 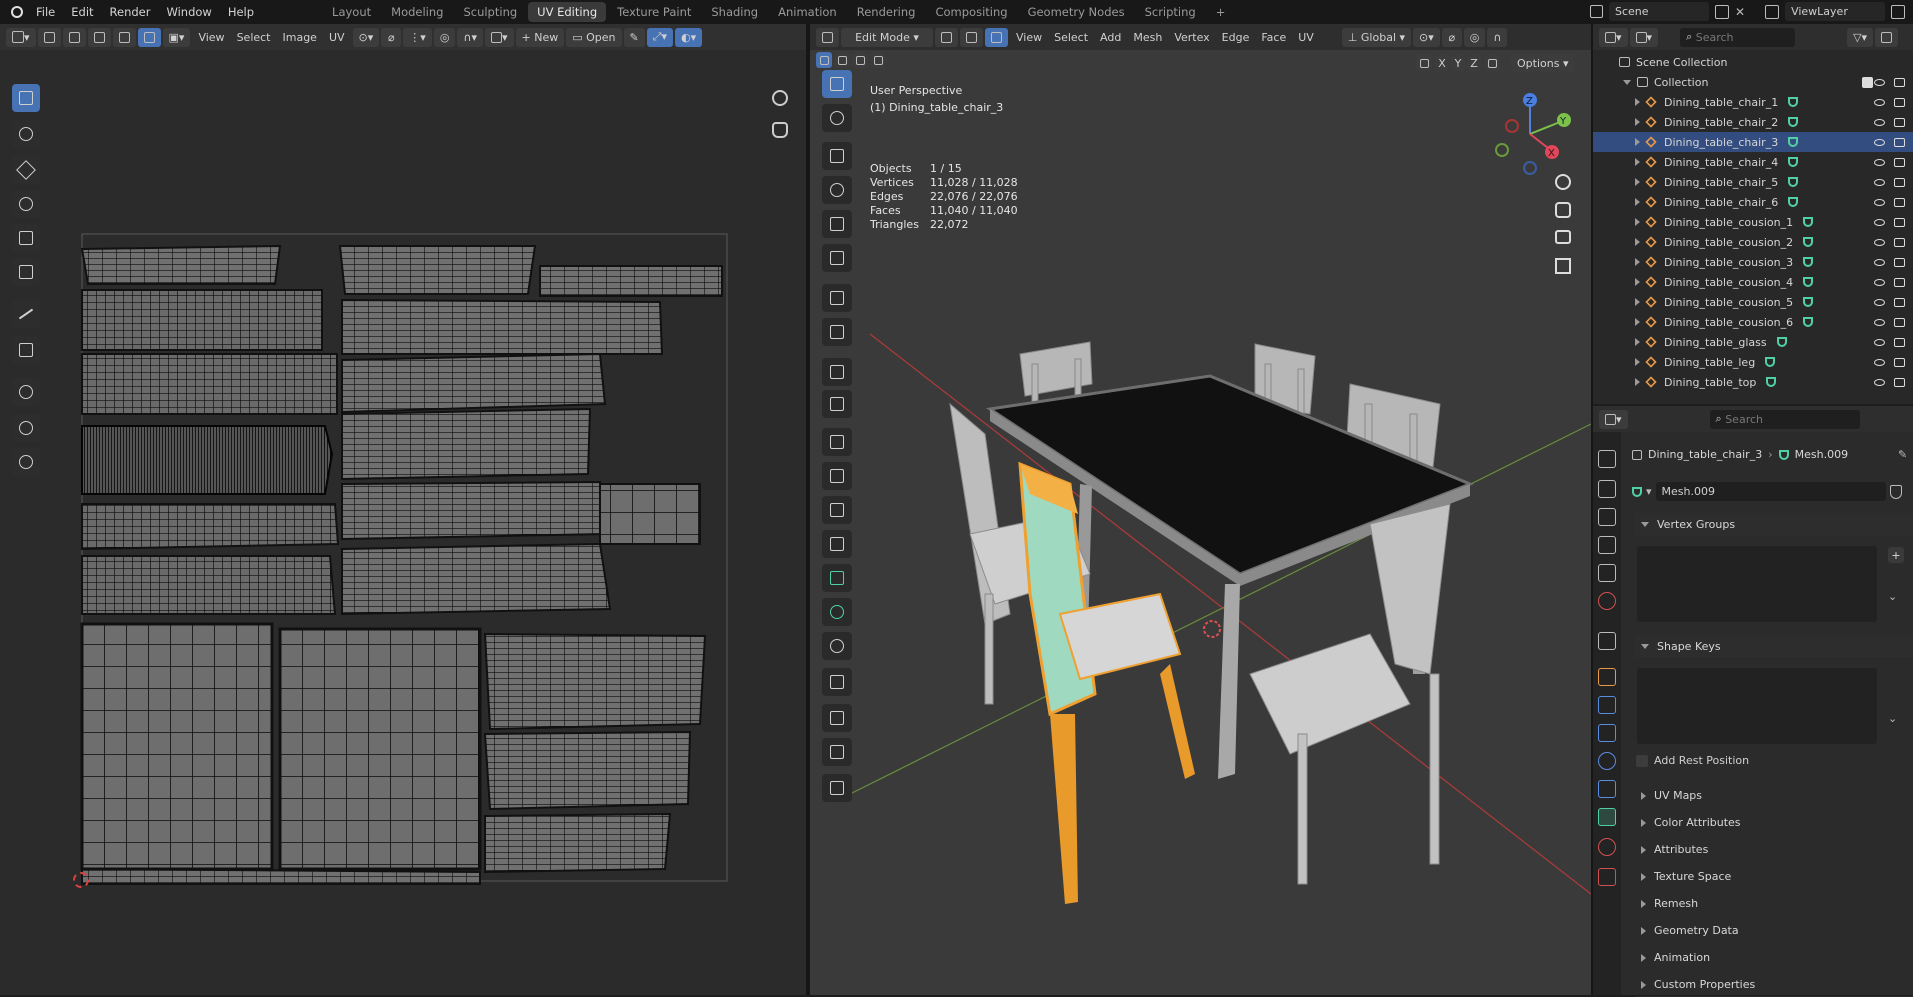 I want to click on tool-properties-icon, so click(x=1607, y=459).